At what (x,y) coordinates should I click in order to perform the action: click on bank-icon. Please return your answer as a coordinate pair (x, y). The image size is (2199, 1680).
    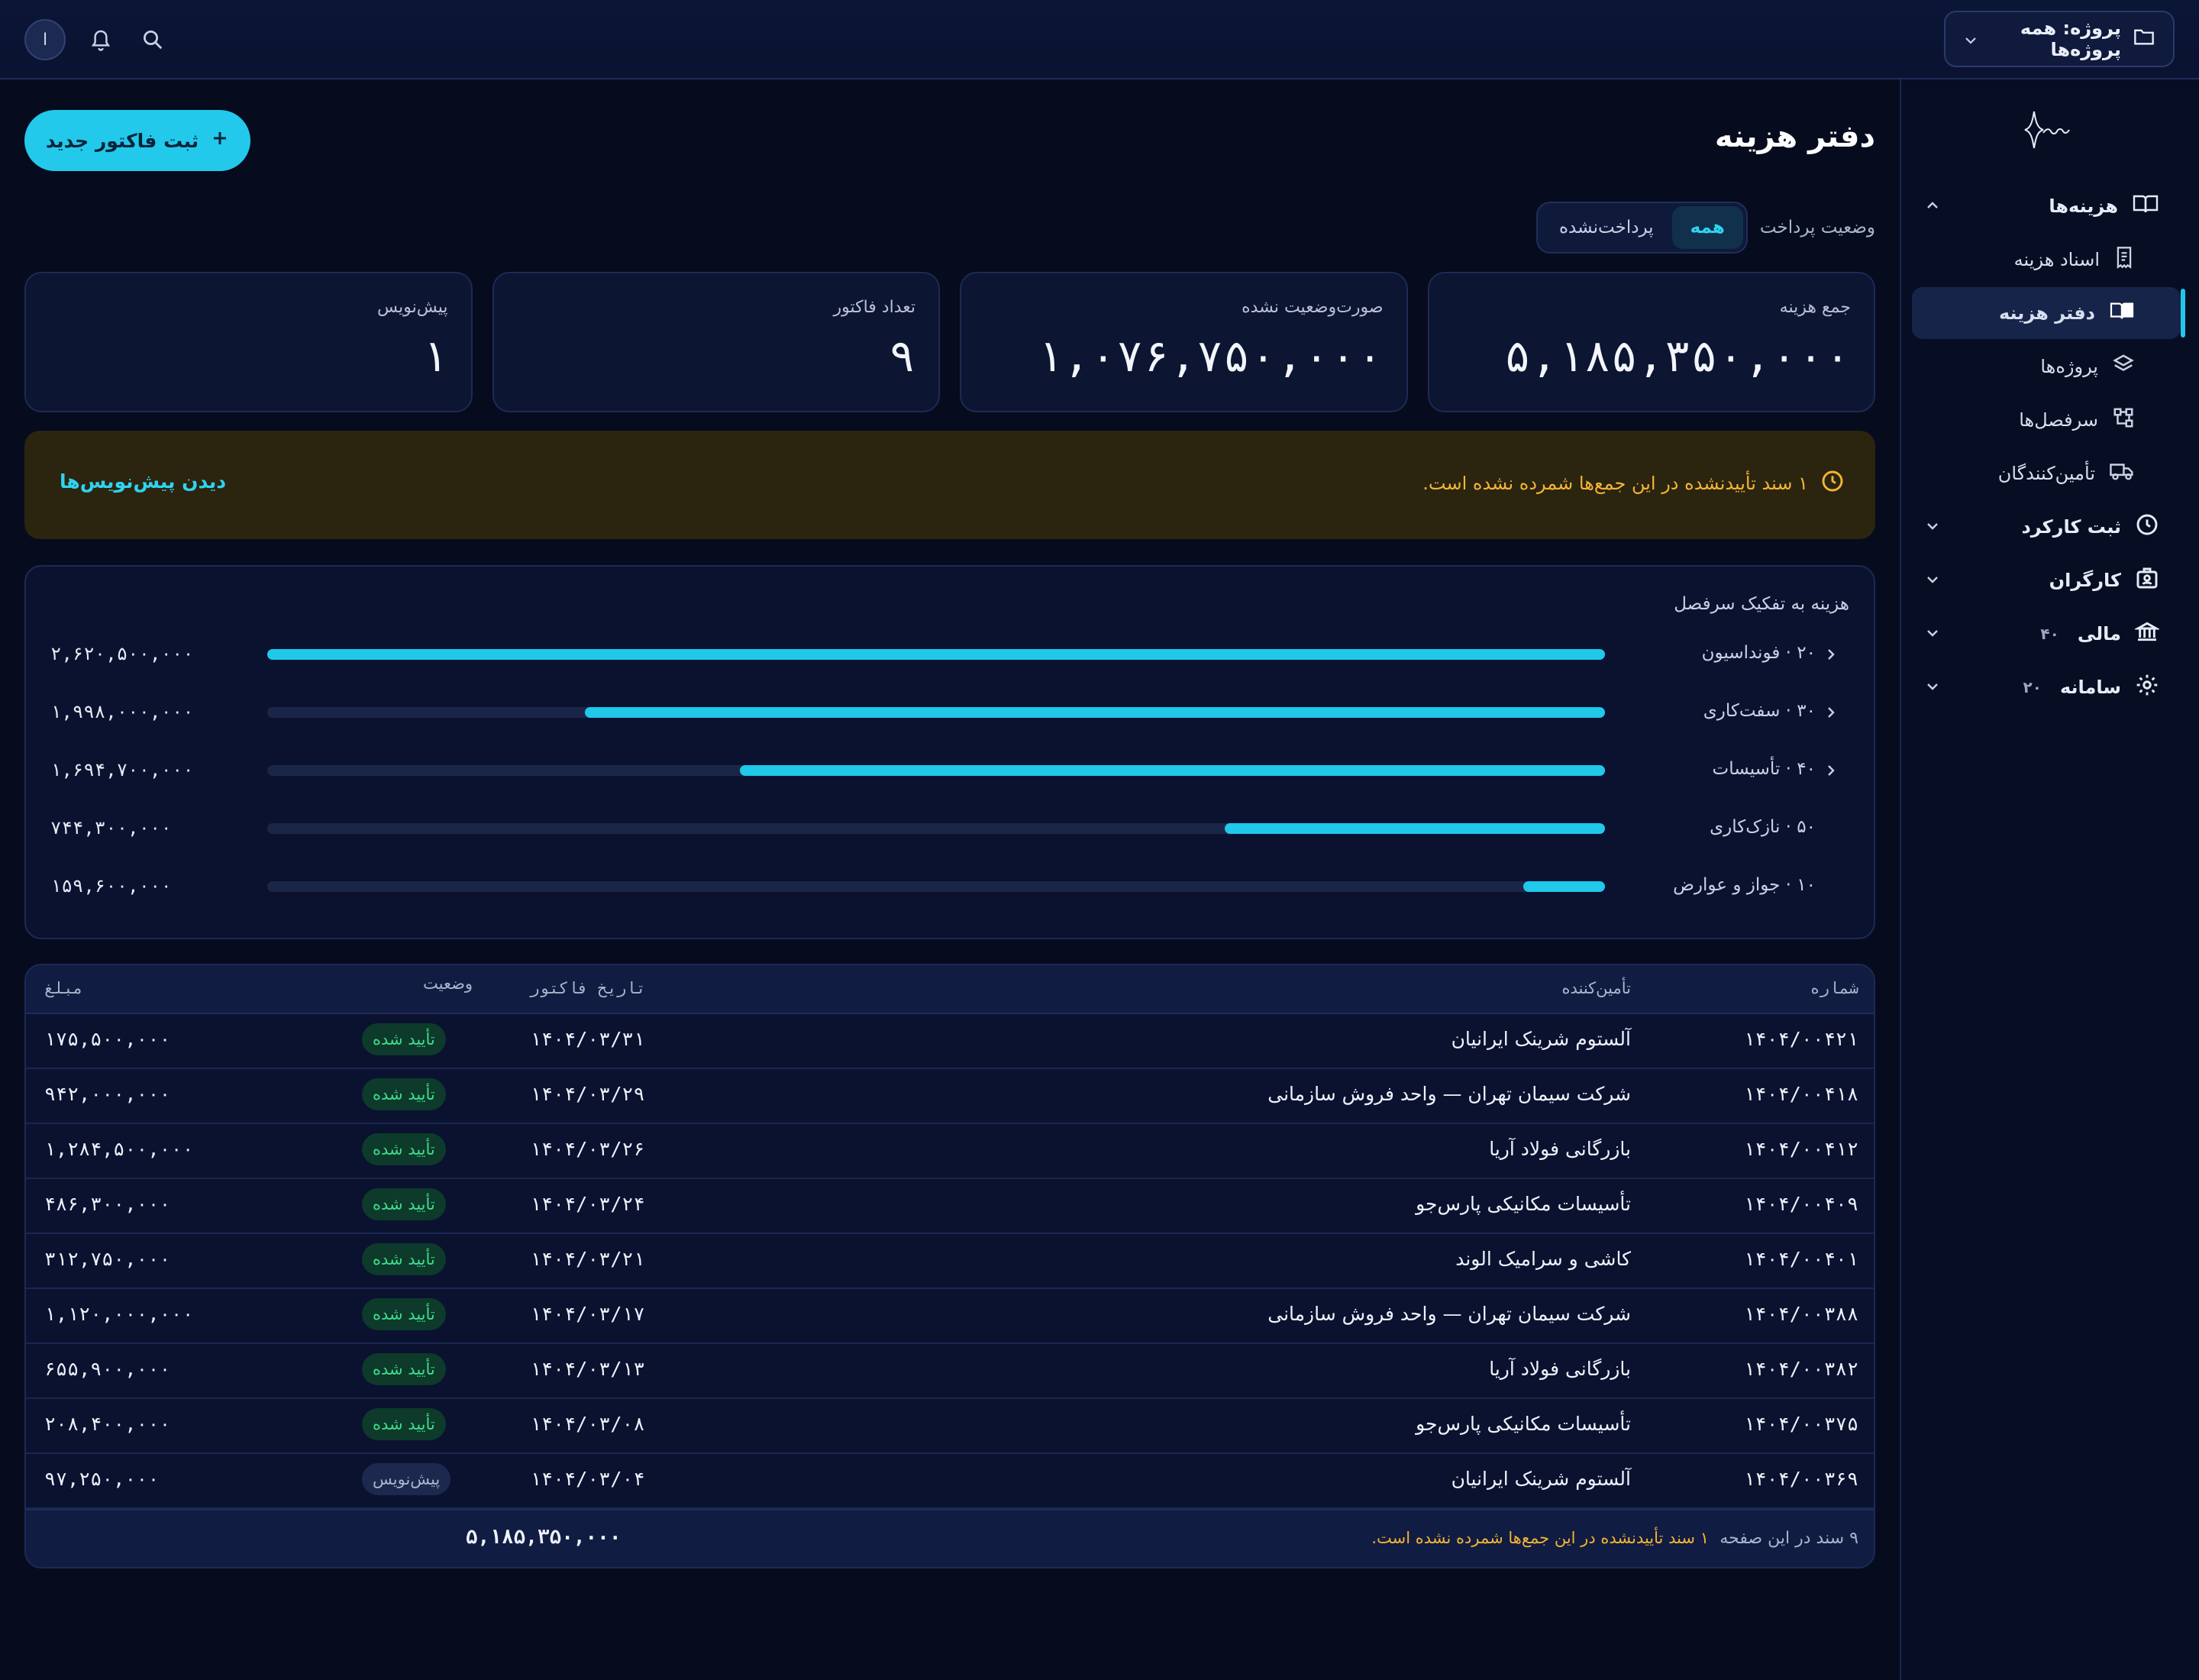
    Looking at the image, I should click on (2147, 633).